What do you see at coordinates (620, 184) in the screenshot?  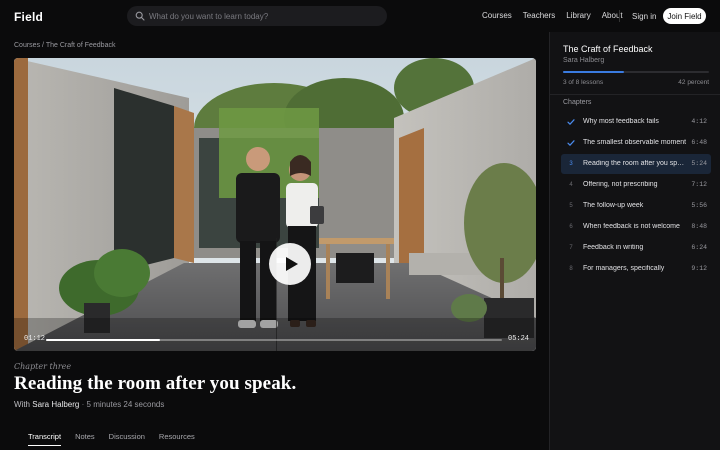 I see `chapter-title: Offering, not prescribing` at bounding box center [620, 184].